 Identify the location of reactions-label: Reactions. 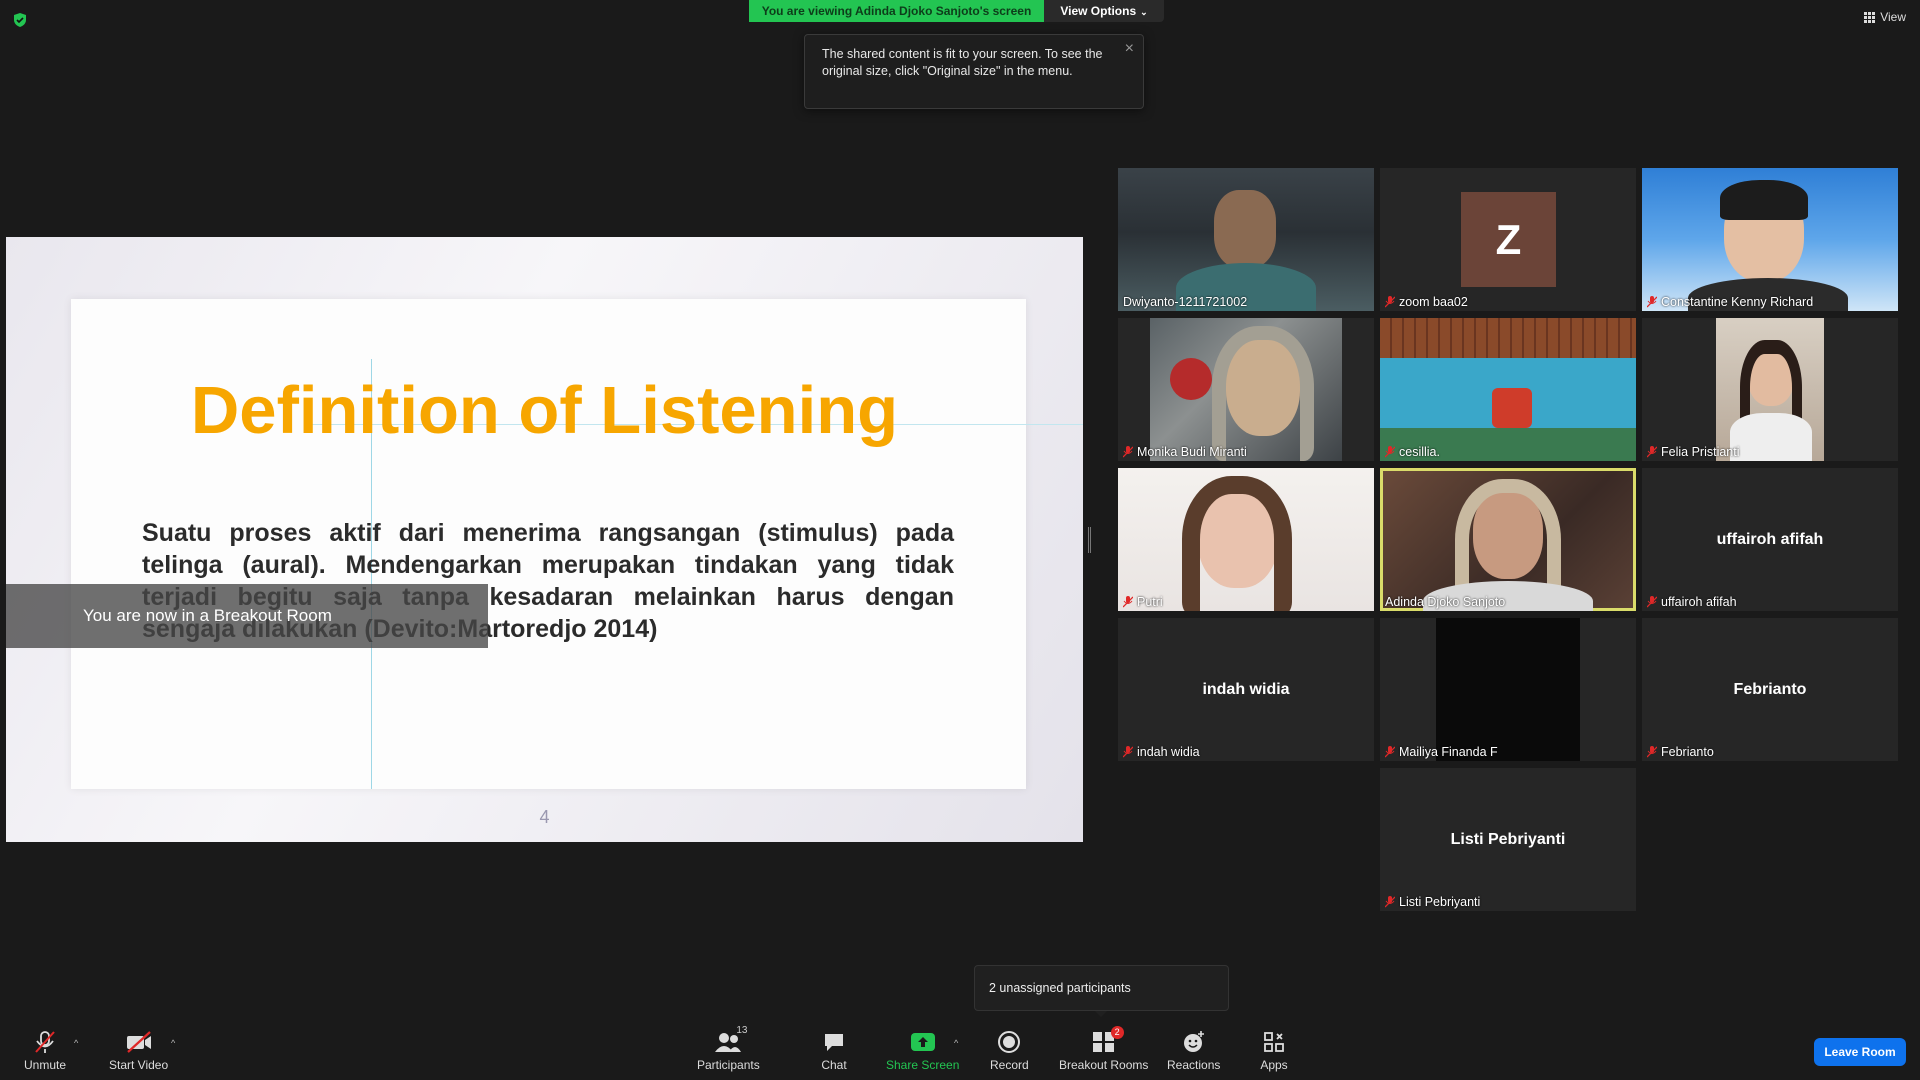
(1194, 1065).